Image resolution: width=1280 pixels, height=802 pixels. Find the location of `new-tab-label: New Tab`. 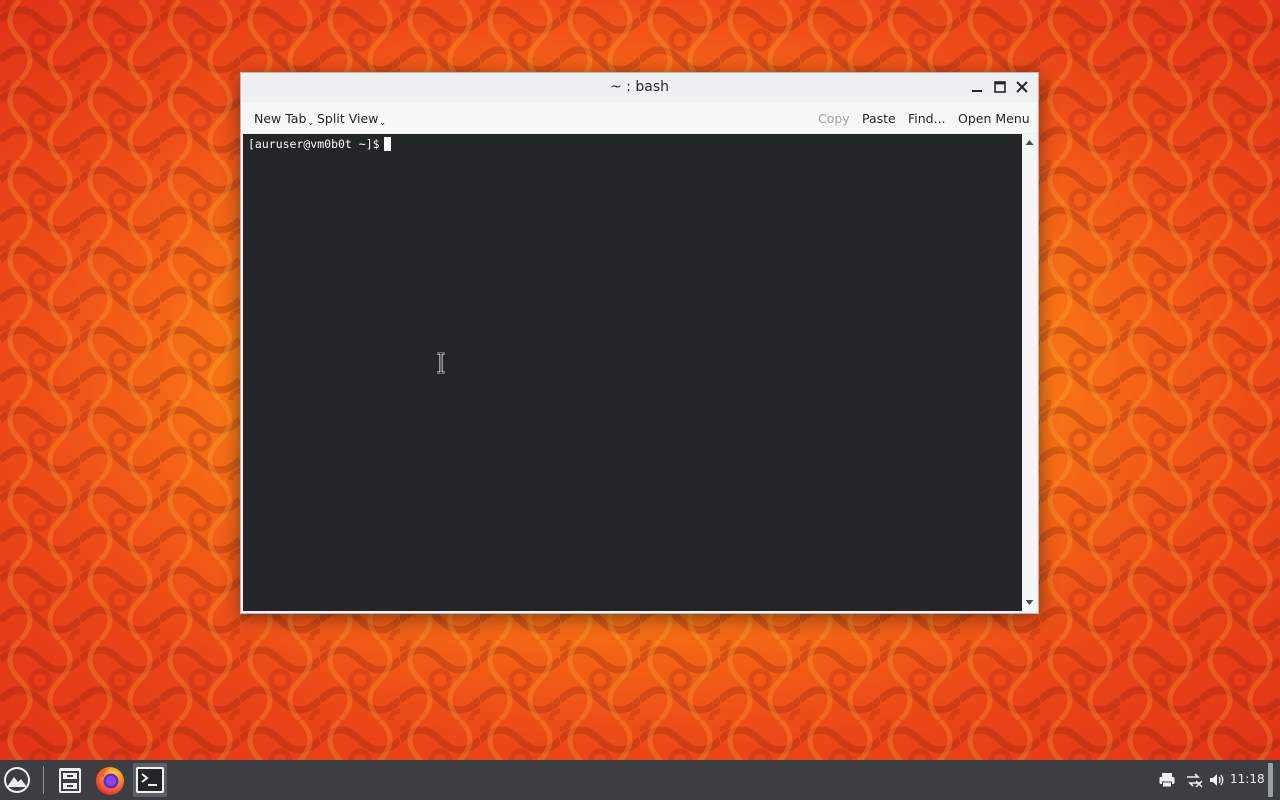

new-tab-label: New Tab is located at coordinates (280, 118).